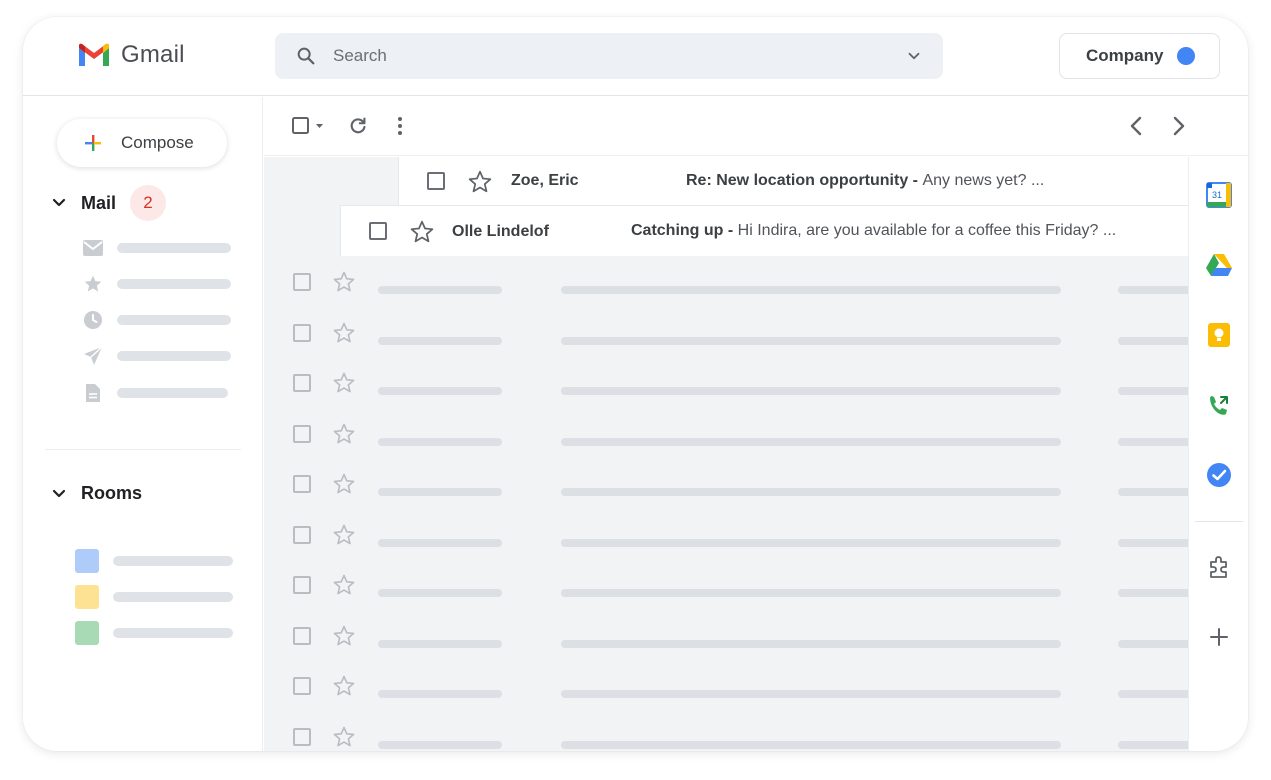 The height and width of the screenshot is (780, 1271). I want to click on search-icon, so click(306, 56).